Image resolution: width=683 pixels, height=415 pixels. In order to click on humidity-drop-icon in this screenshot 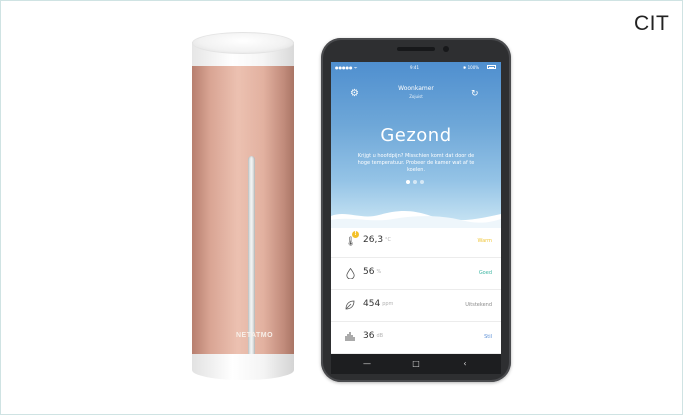, I will do `click(350, 273)`.